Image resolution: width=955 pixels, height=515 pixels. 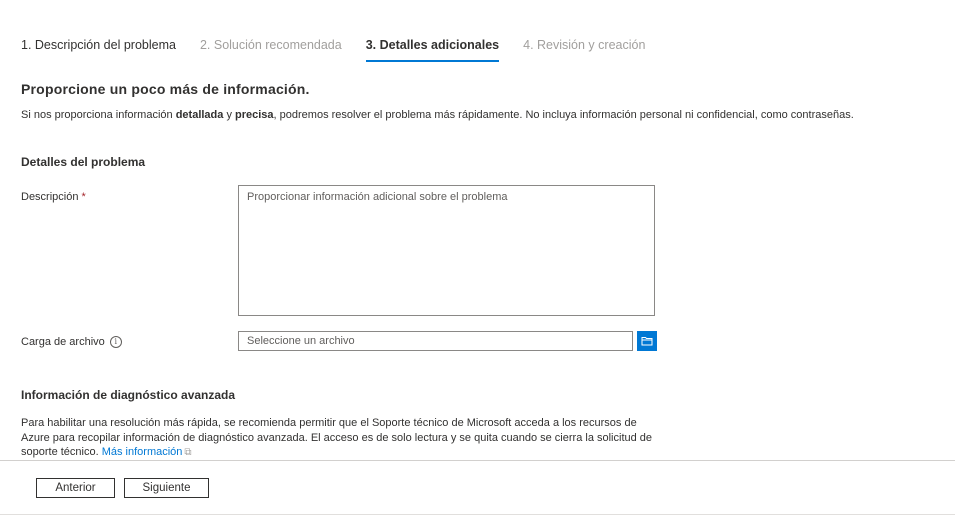 I want to click on diagnostics-heading: Información de diagnóstico avanzada, so click(x=128, y=395).